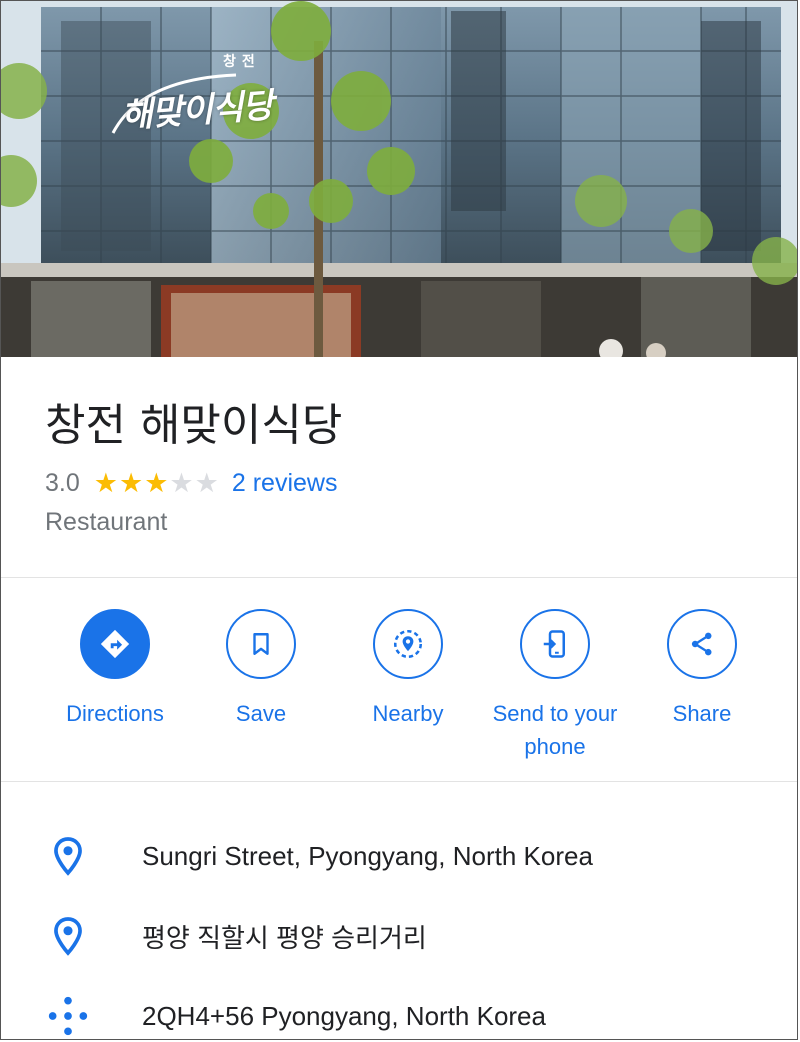 The width and height of the screenshot is (800, 1042). Describe the element at coordinates (408, 644) in the screenshot. I see `nearby-icon` at that location.